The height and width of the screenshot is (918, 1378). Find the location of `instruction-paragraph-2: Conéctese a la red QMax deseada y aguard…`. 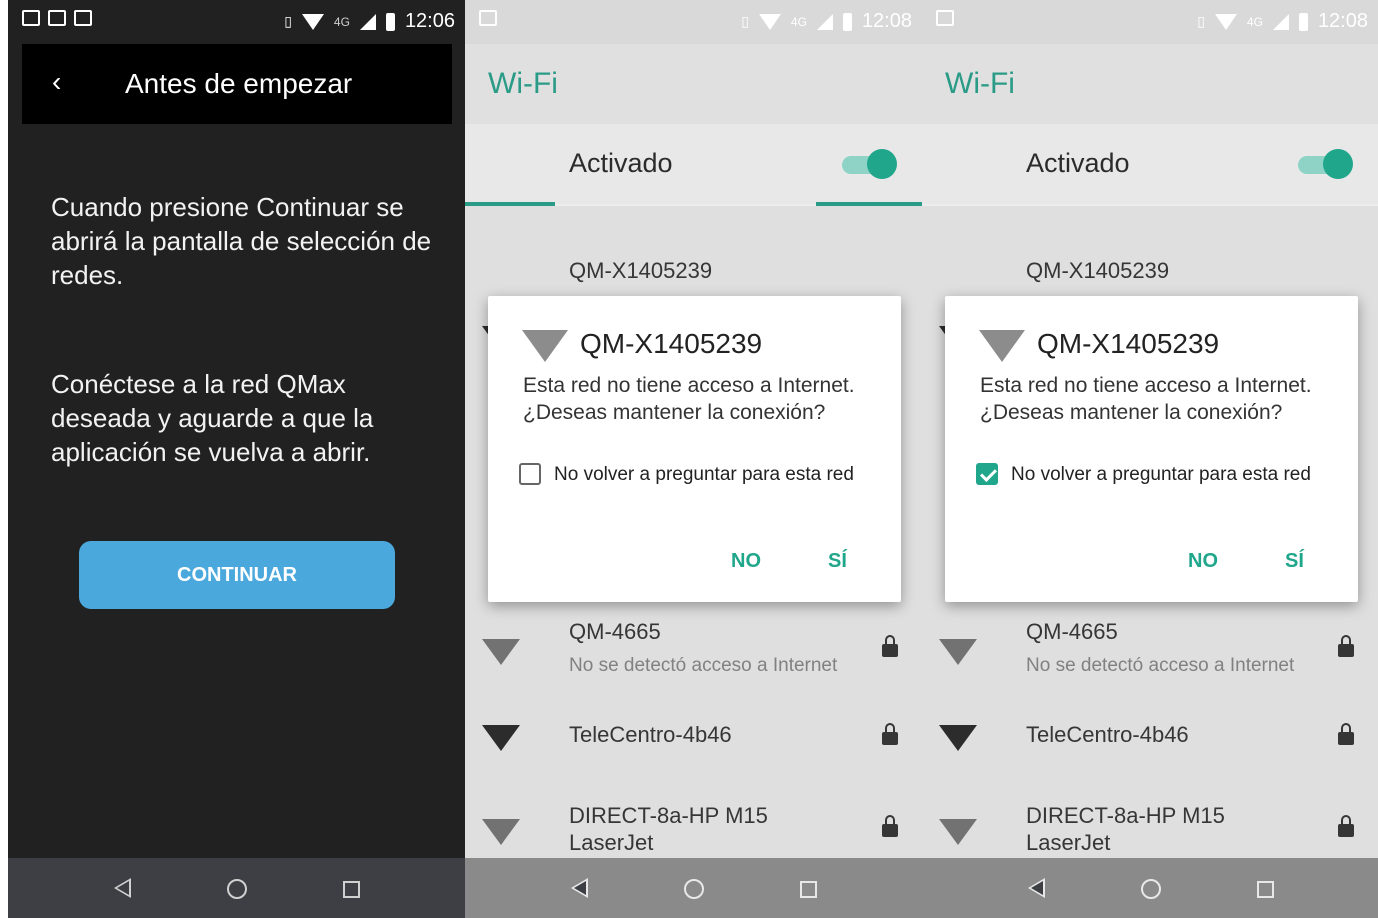

instruction-paragraph-2: Conéctese a la red QMax deseada y aguard… is located at coordinates (212, 418).